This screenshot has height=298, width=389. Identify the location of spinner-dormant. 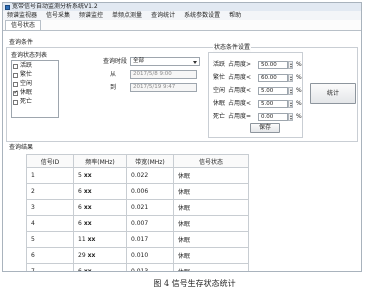
(290, 104).